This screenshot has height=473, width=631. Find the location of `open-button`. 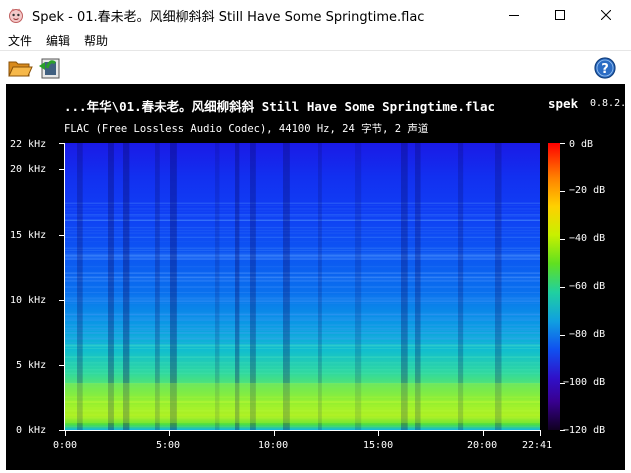

open-button is located at coordinates (20, 68).